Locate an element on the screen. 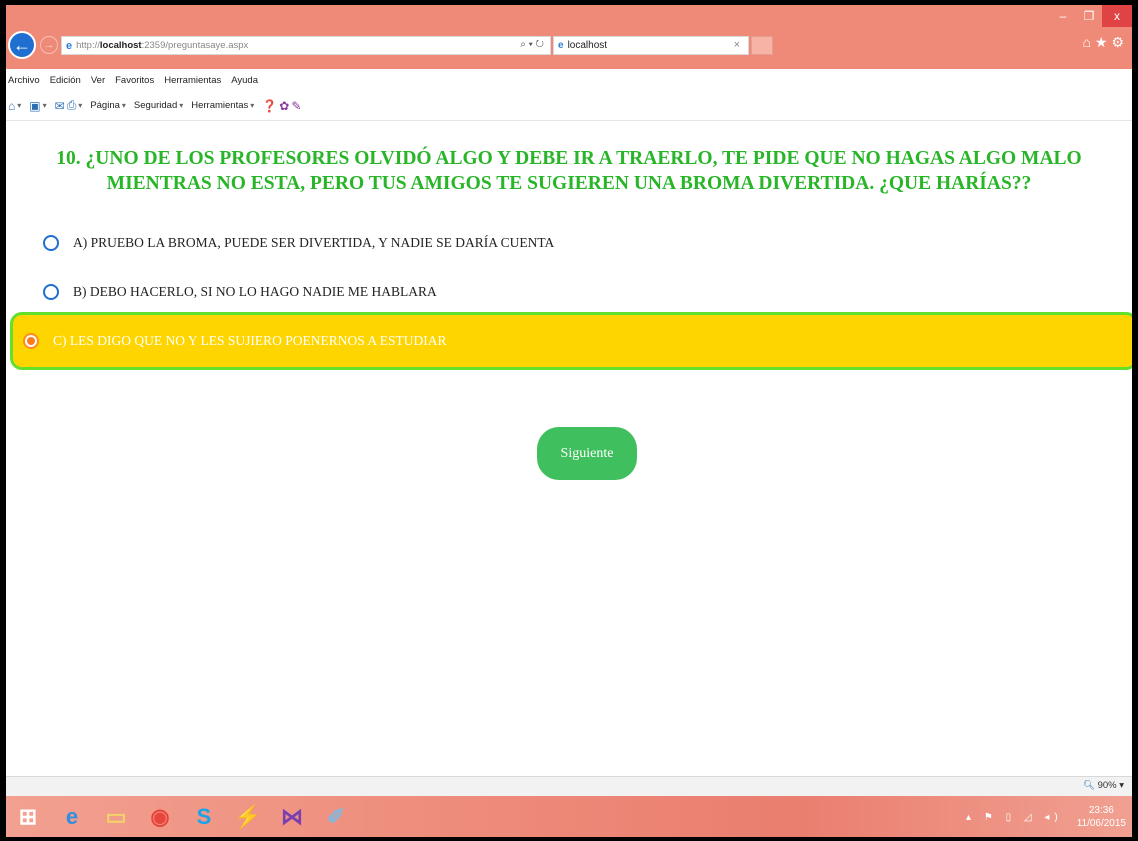 This screenshot has width=1138, height=841. next-button: Siguiente is located at coordinates (587, 453).